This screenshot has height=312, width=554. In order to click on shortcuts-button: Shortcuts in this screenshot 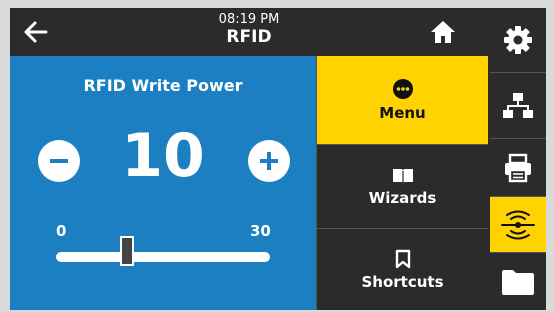, I will do `click(402, 269)`.